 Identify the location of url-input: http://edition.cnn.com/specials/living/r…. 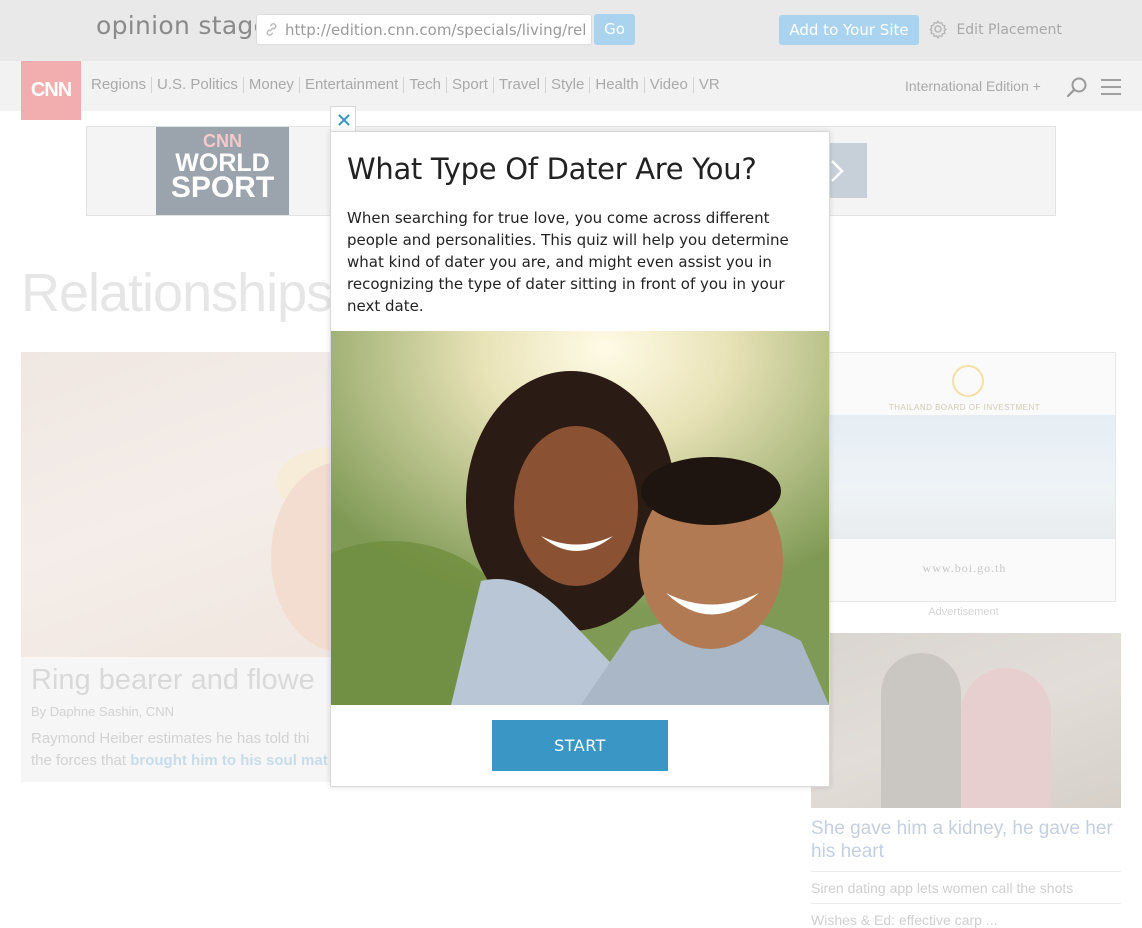
(424, 29).